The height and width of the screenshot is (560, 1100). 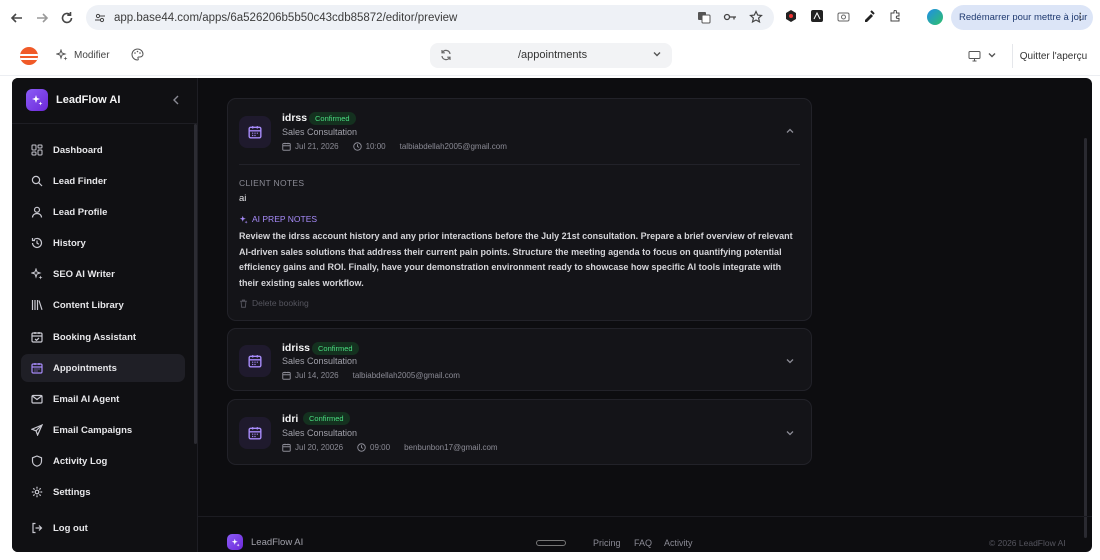 What do you see at coordinates (974, 56) in the screenshot?
I see `monitor-icon` at bounding box center [974, 56].